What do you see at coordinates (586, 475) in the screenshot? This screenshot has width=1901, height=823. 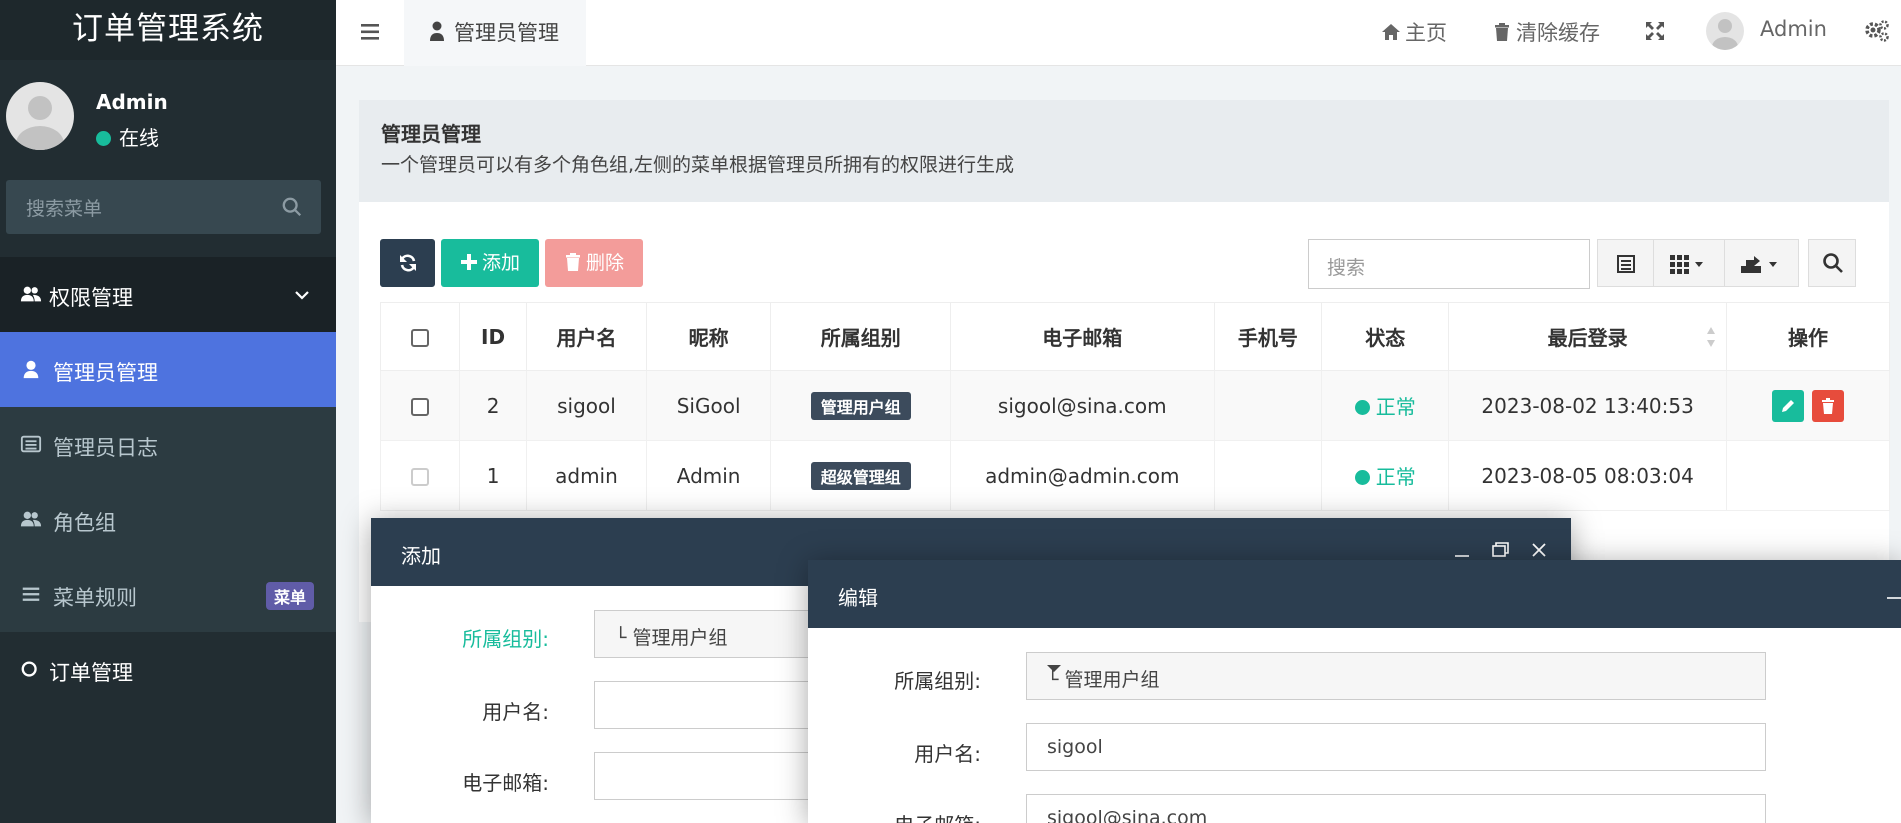 I see `cell-username: admin` at bounding box center [586, 475].